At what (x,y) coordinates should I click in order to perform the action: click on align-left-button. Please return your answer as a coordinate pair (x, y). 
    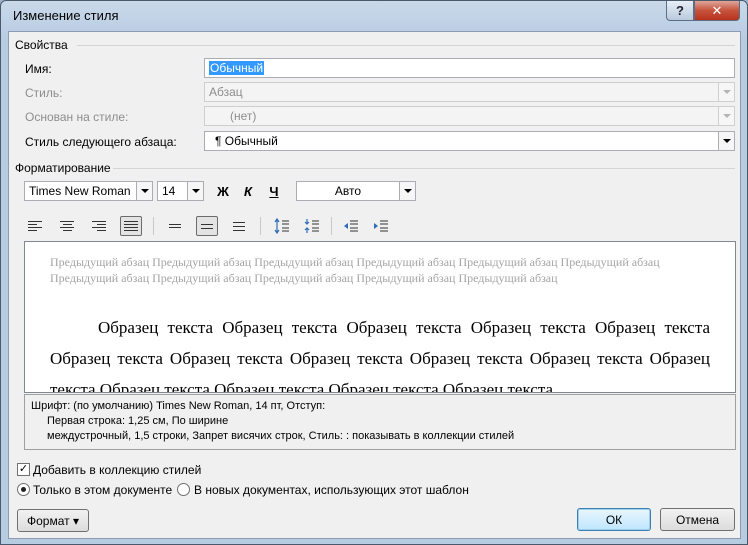
    Looking at the image, I should click on (35, 226).